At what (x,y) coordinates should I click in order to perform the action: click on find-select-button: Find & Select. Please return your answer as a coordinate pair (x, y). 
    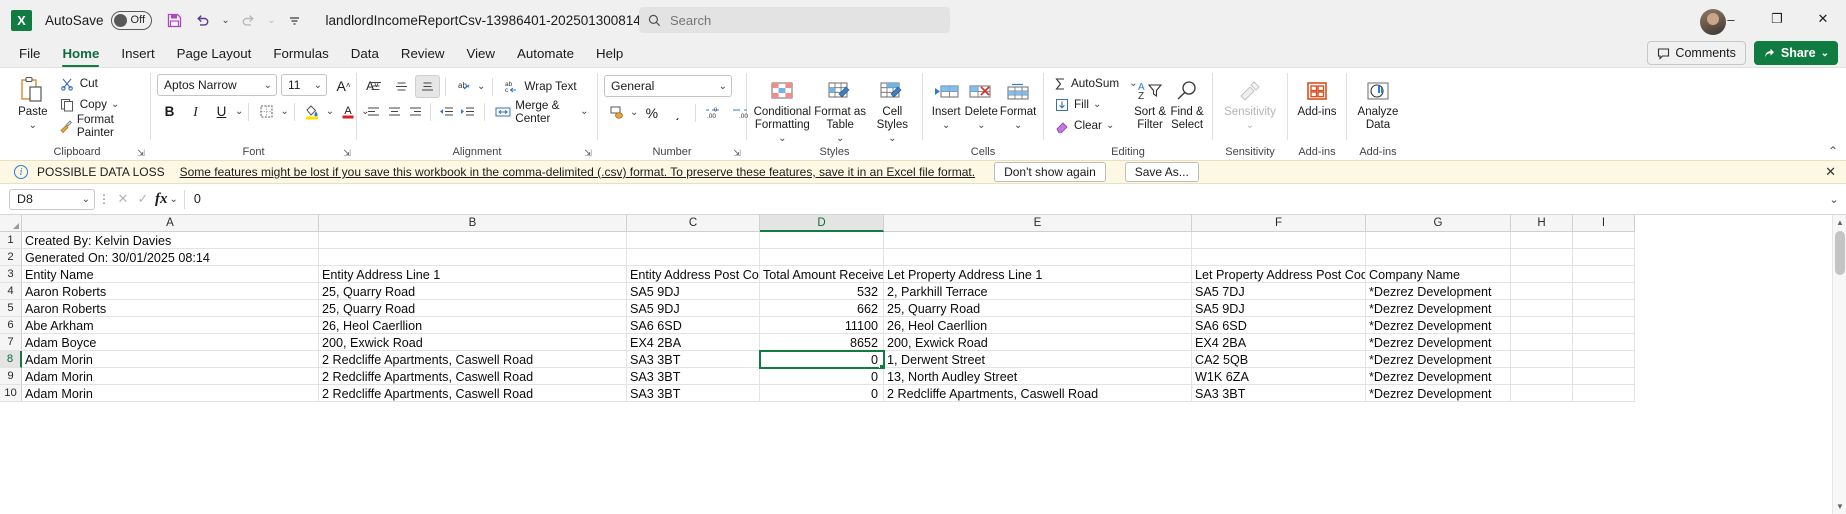
    Looking at the image, I should click on (1187, 101).